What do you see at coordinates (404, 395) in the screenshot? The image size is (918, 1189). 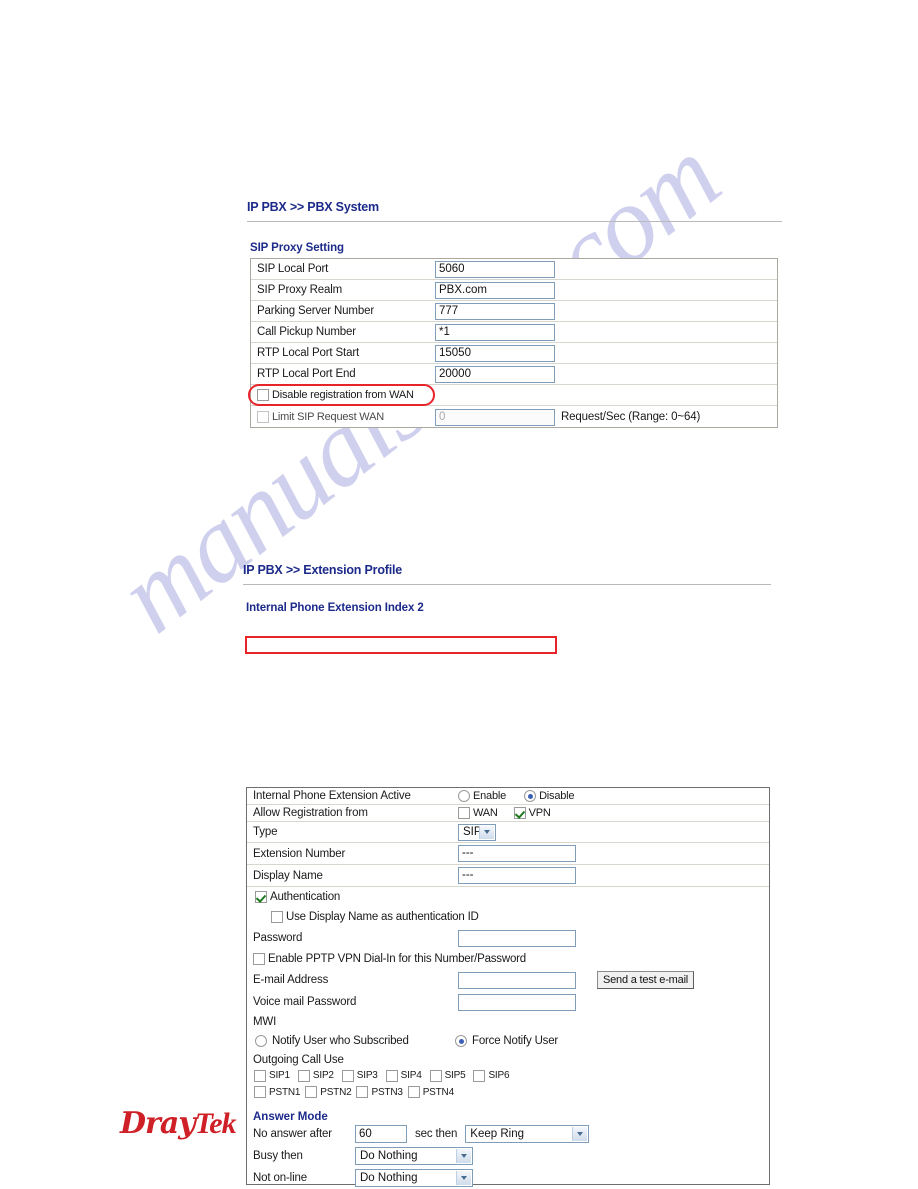 I see `disable-registration-from-wan-row: Disable registration from WAN` at bounding box center [404, 395].